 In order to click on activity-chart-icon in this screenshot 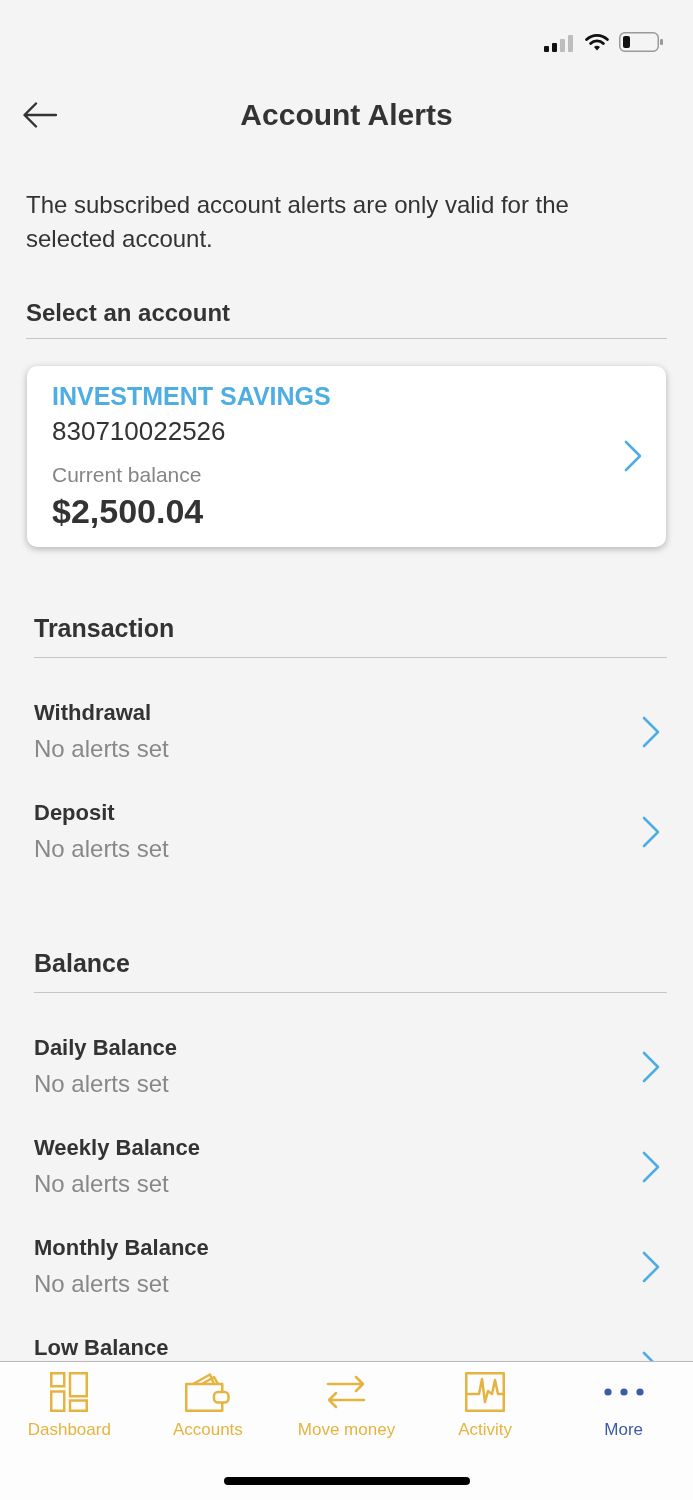, I will do `click(485, 1392)`.